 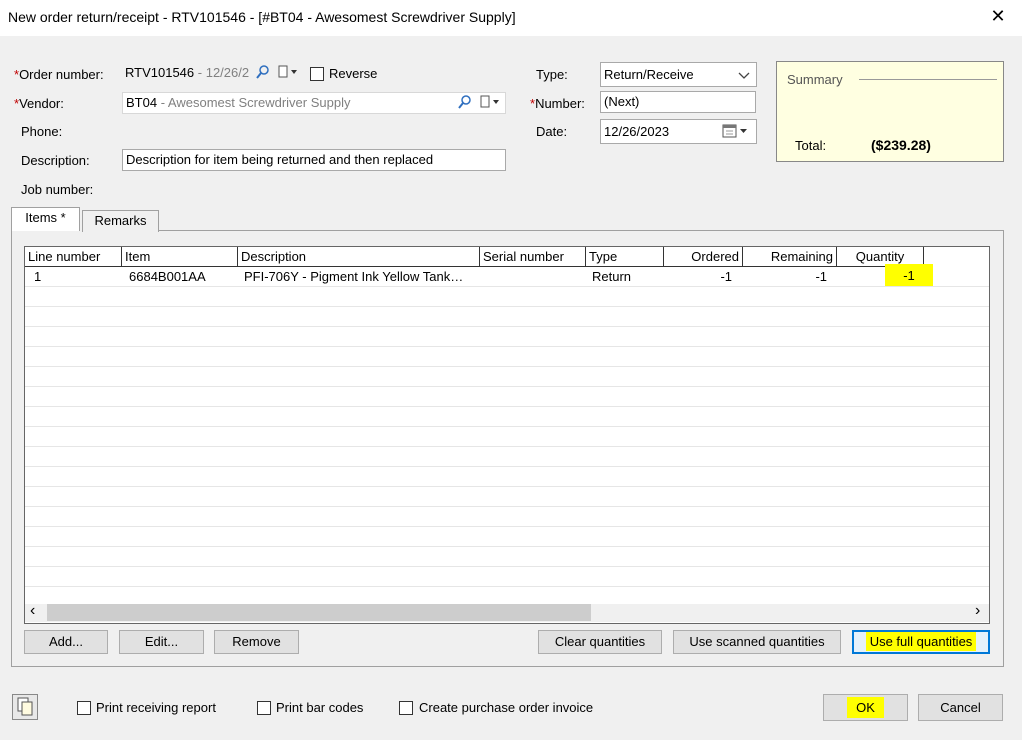 I want to click on clear-quantities-button: Clear quantities, so click(x=600, y=642).